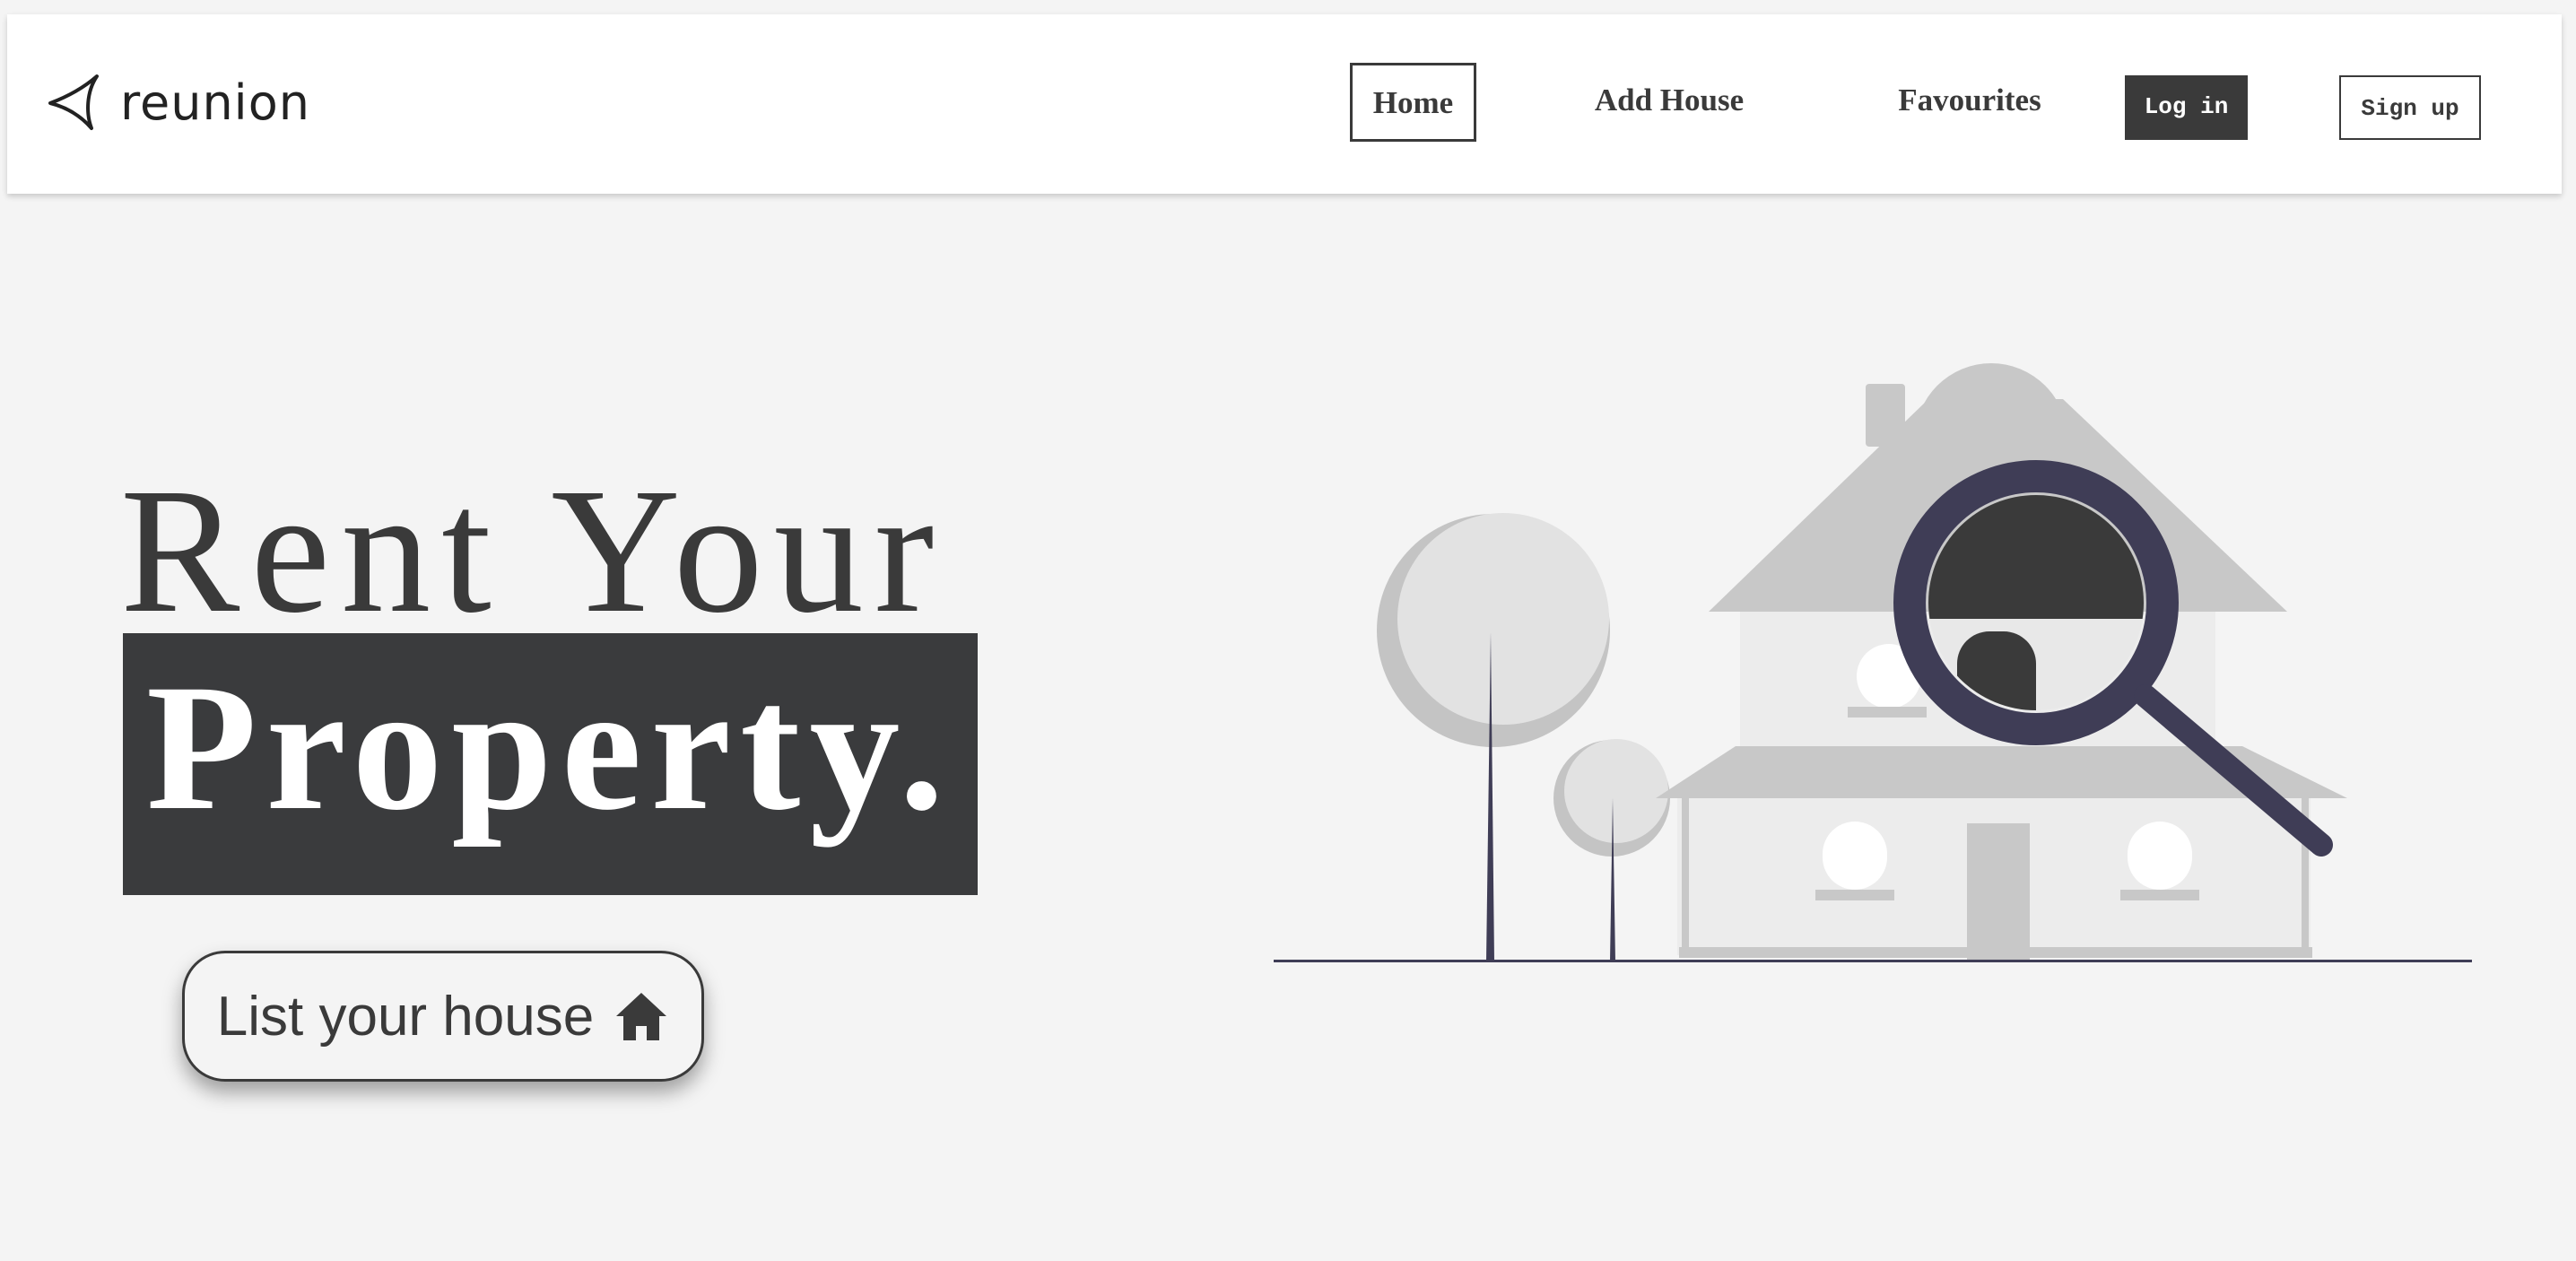 Image resolution: width=2576 pixels, height=1261 pixels. I want to click on logo: reunion, so click(178, 102).